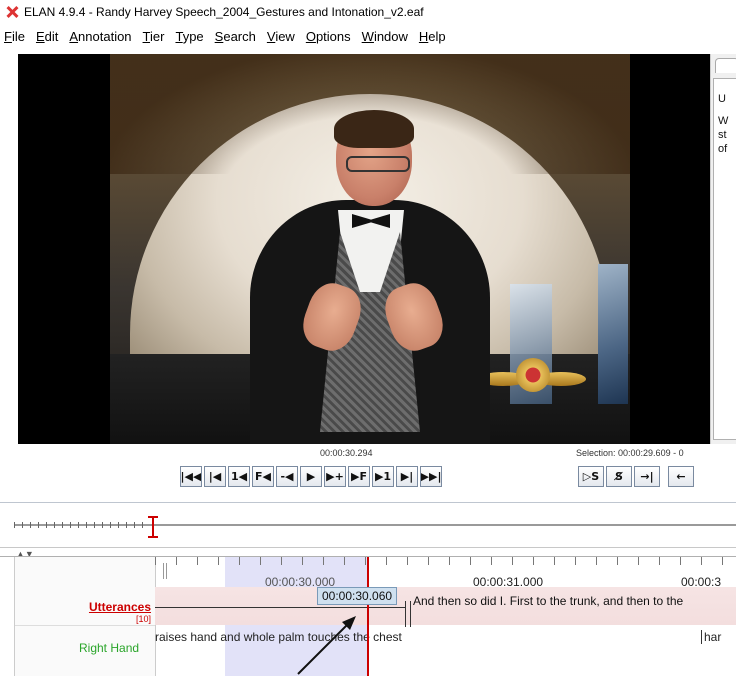  What do you see at coordinates (725, 65) in the screenshot?
I see `panel-tab` at bounding box center [725, 65].